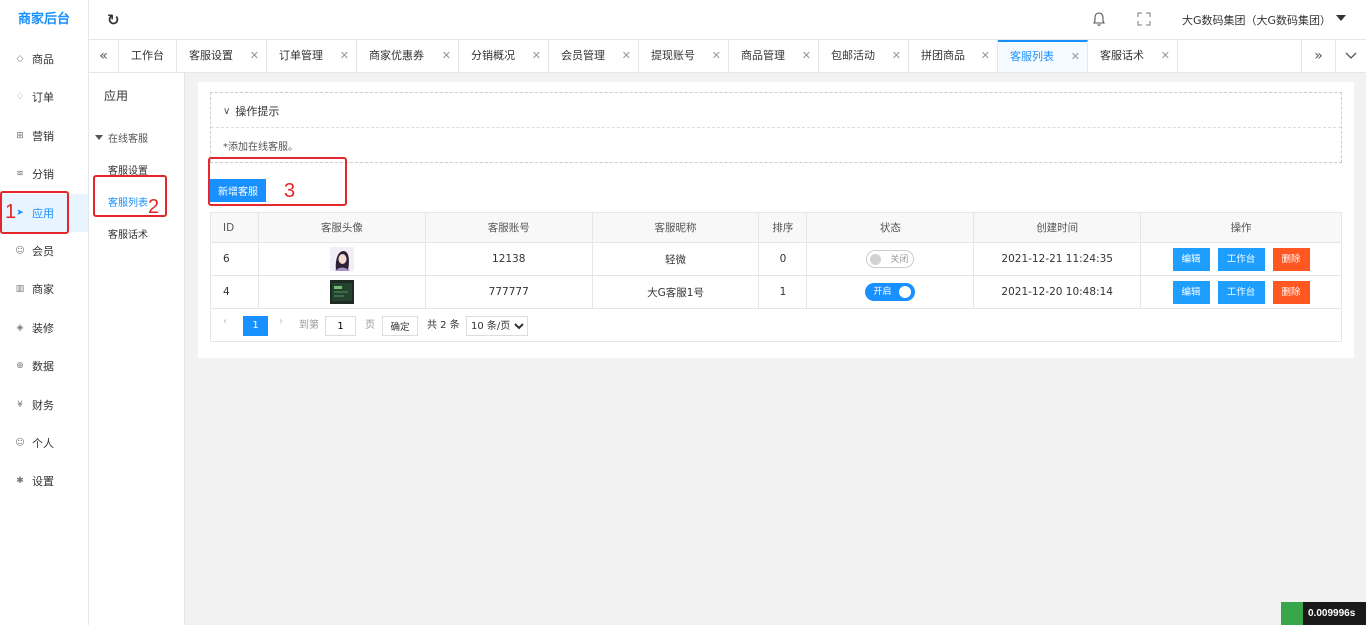  I want to click on sub-menu-title: 应用, so click(116, 96).